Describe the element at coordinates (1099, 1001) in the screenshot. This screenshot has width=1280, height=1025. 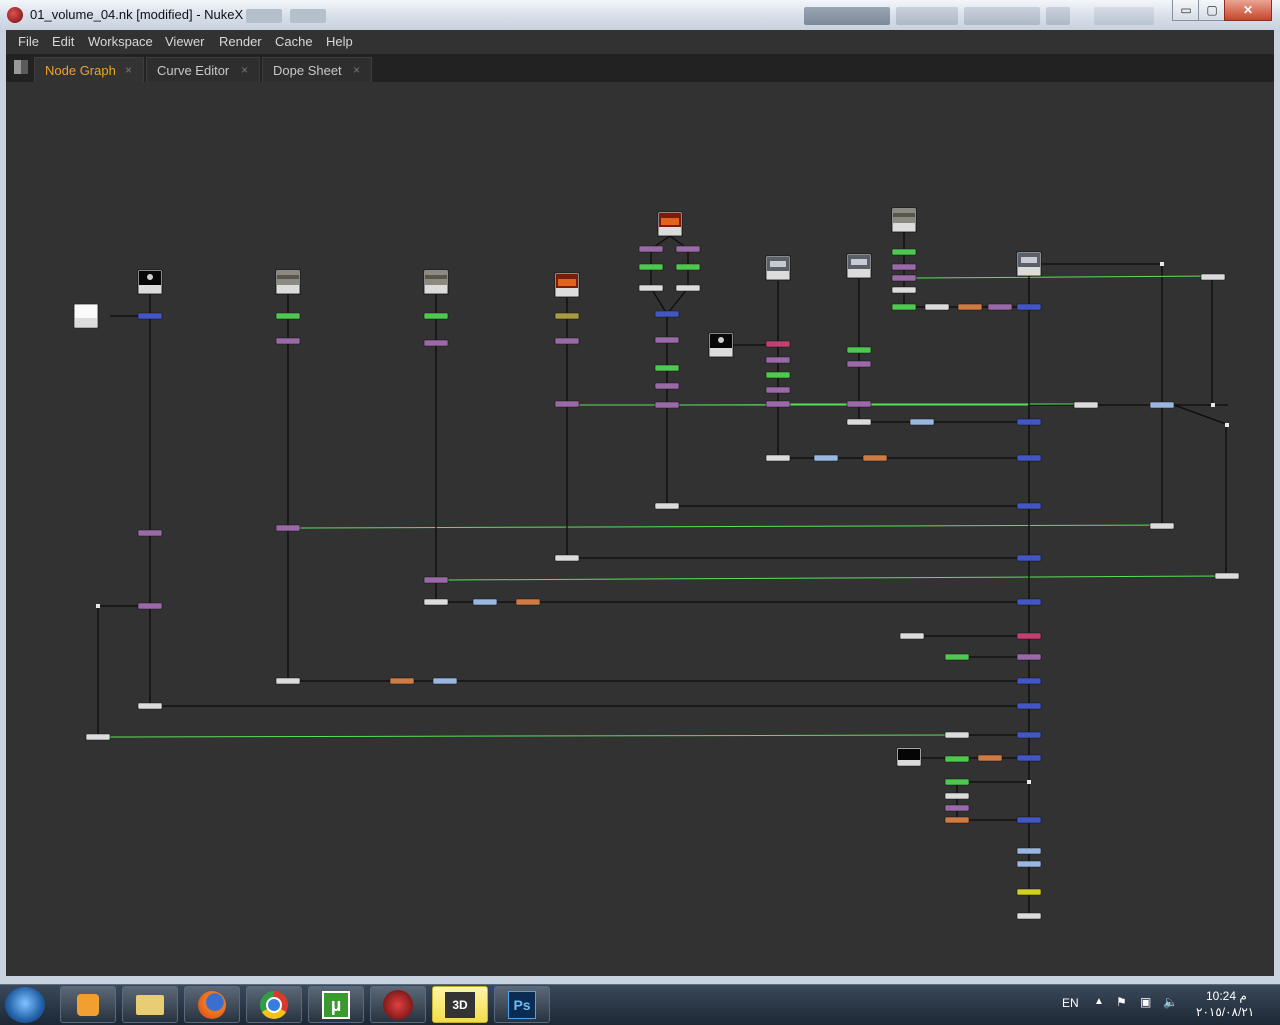
I see `tray-expand-icon: ▲` at that location.